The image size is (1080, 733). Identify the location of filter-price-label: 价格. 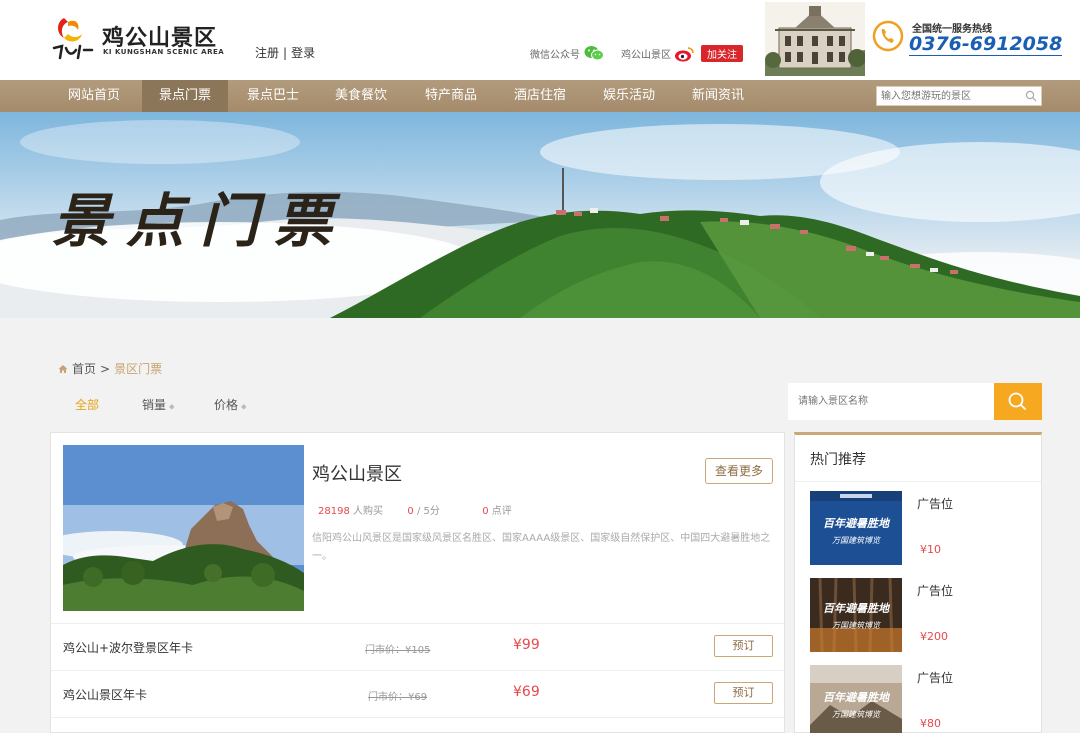
(226, 405).